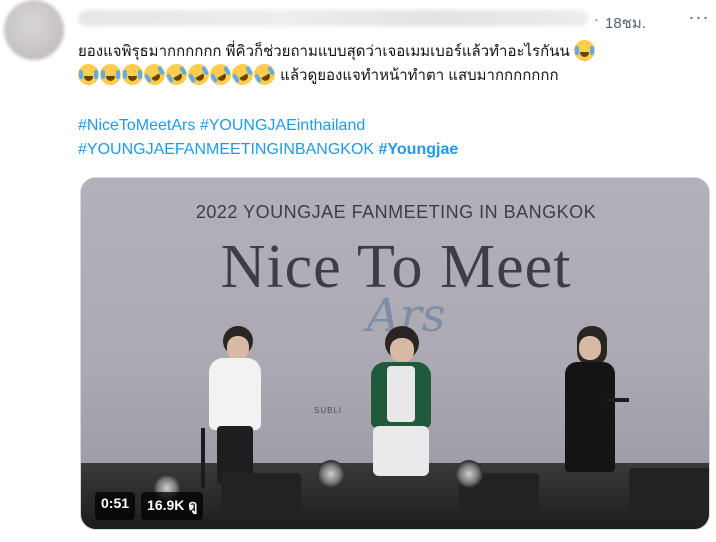 This screenshot has height=542, width=716. Describe the element at coordinates (591, 406) in the screenshot. I see `person-right` at that location.